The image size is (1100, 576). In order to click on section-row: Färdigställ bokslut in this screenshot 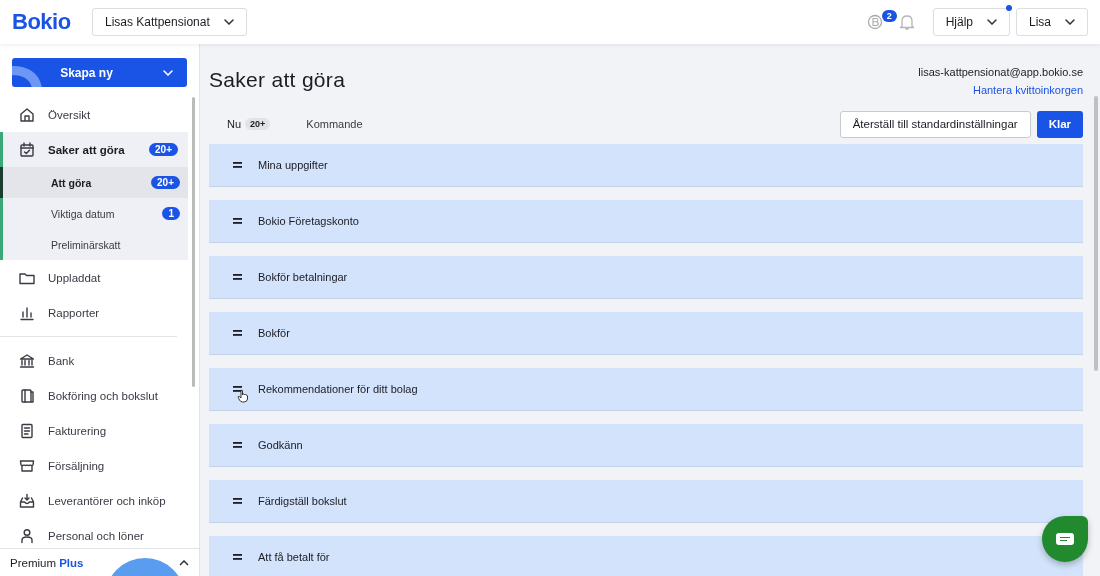, I will do `click(646, 501)`.